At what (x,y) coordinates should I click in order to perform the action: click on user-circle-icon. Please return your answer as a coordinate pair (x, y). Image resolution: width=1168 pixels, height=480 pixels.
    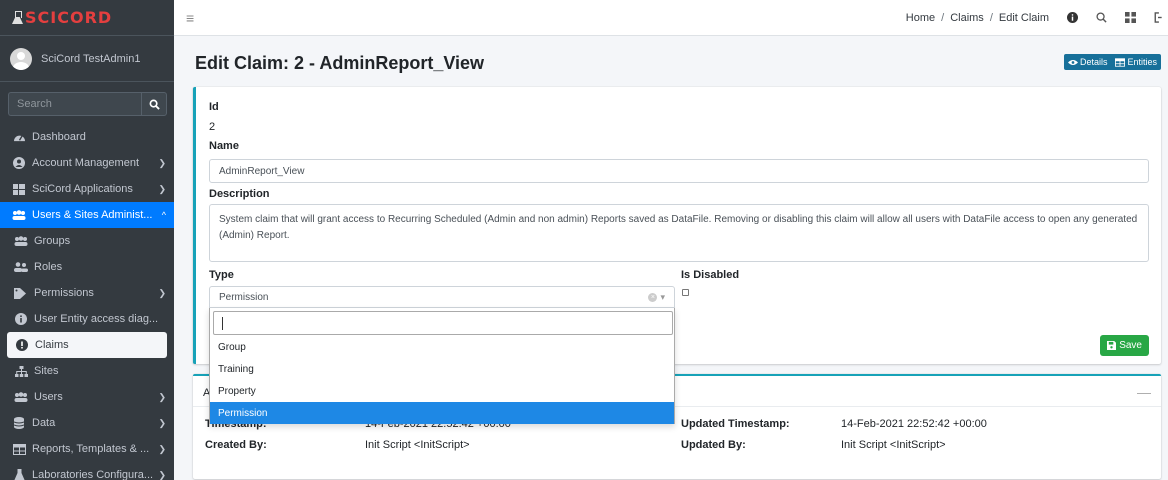
    Looking at the image, I should click on (19, 163).